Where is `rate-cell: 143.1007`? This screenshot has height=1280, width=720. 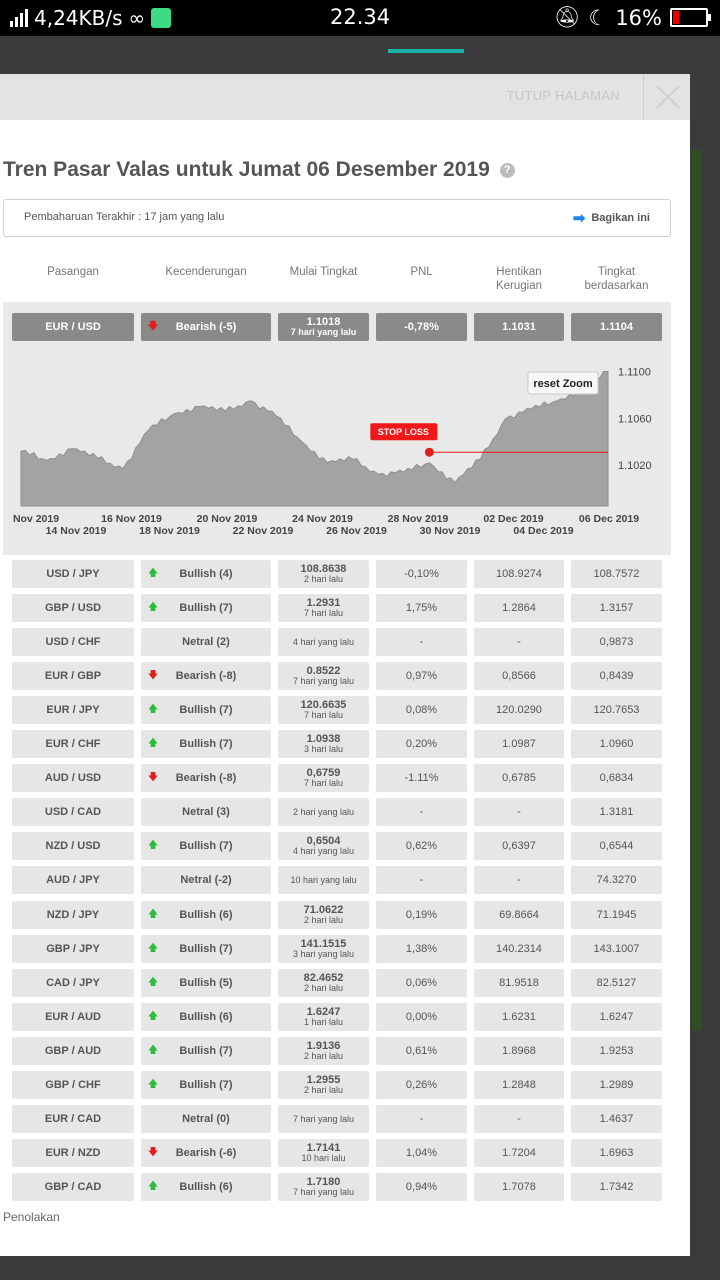 rate-cell: 143.1007 is located at coordinates (616, 949).